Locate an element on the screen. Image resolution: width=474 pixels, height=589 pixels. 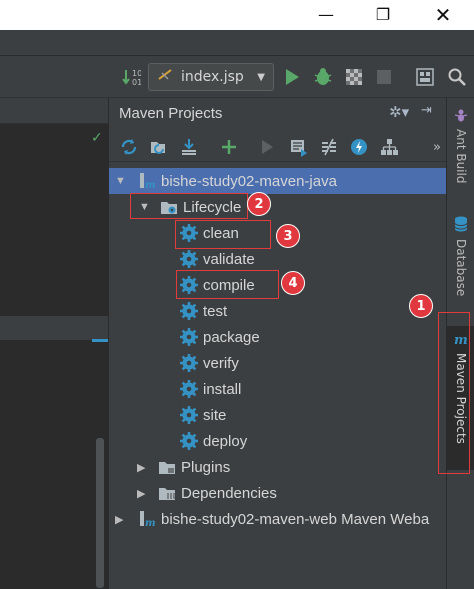
annotation-badge-3: 3 is located at coordinates (288, 236).